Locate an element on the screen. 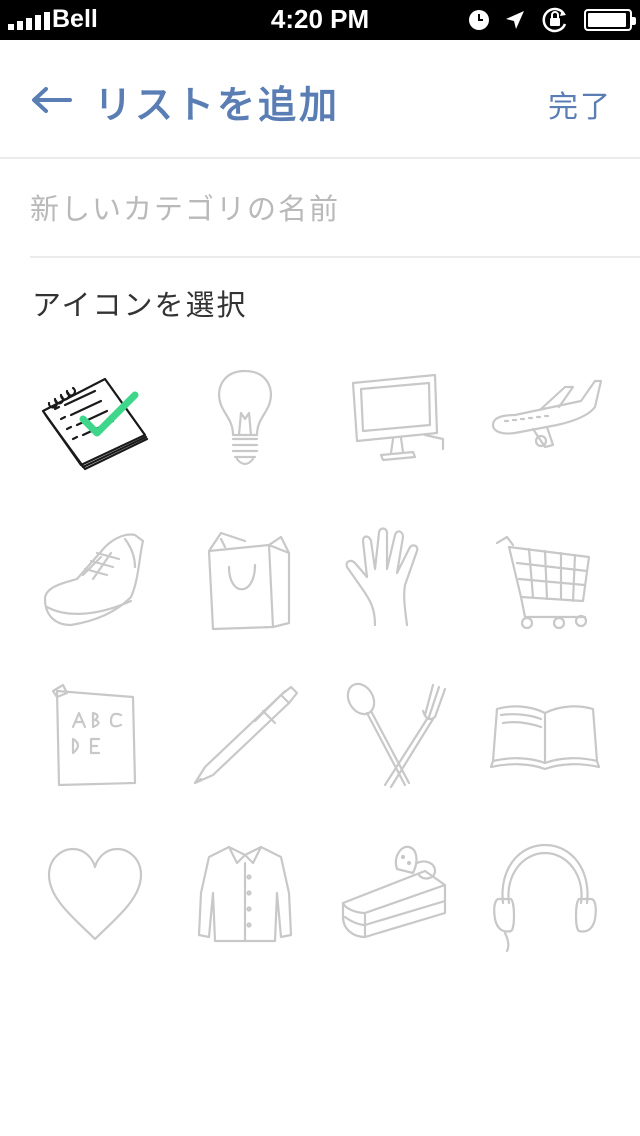 This screenshot has width=640, height=1136. icon-option-lightbulb is located at coordinates (245, 419).